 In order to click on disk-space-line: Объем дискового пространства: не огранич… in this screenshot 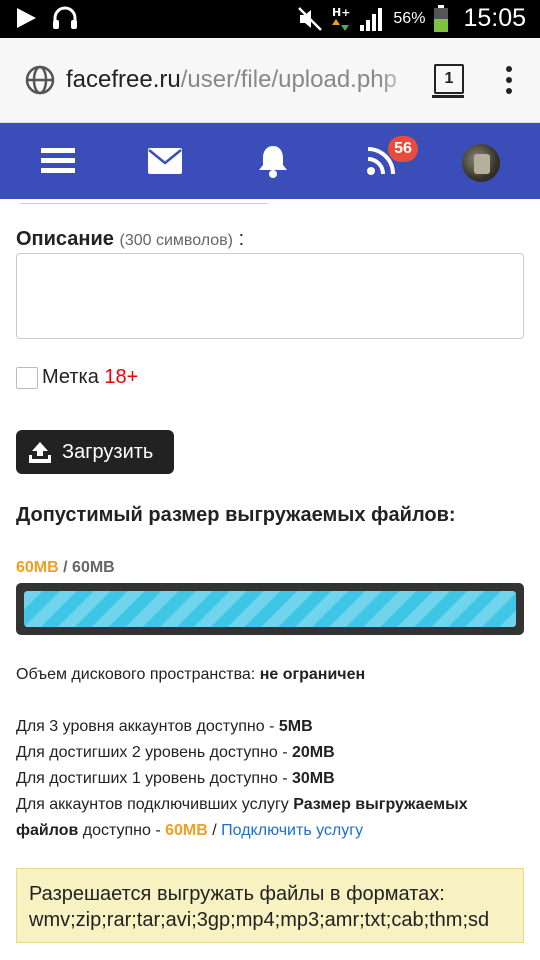, I will do `click(191, 674)`.